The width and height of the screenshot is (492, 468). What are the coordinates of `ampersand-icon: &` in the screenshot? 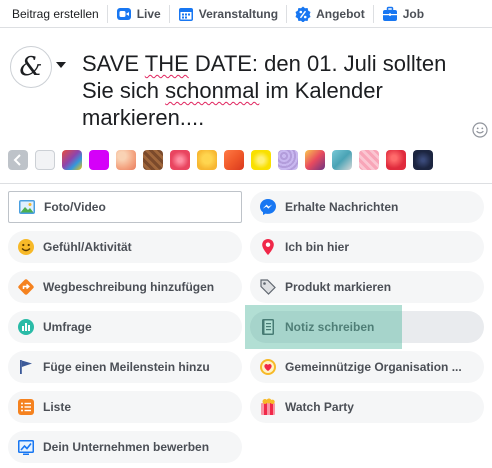 It's located at (31, 67).